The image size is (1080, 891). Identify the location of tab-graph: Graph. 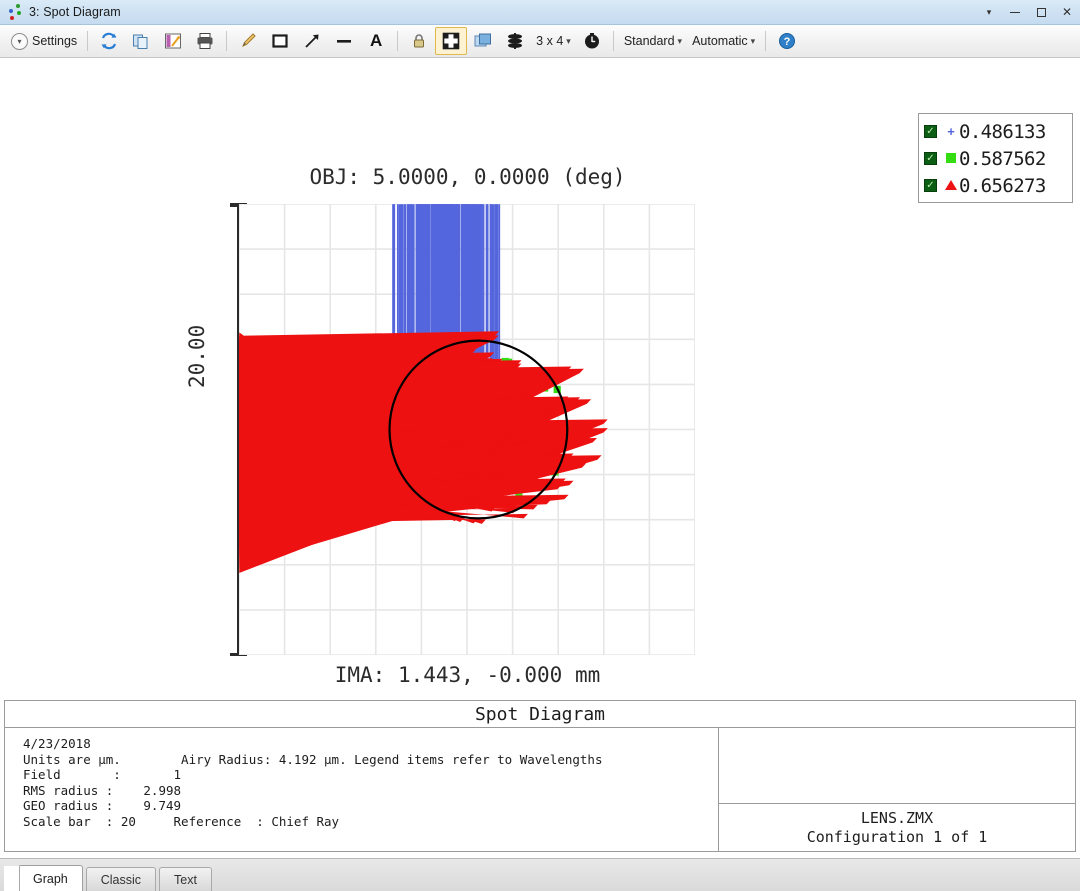
(50, 878).